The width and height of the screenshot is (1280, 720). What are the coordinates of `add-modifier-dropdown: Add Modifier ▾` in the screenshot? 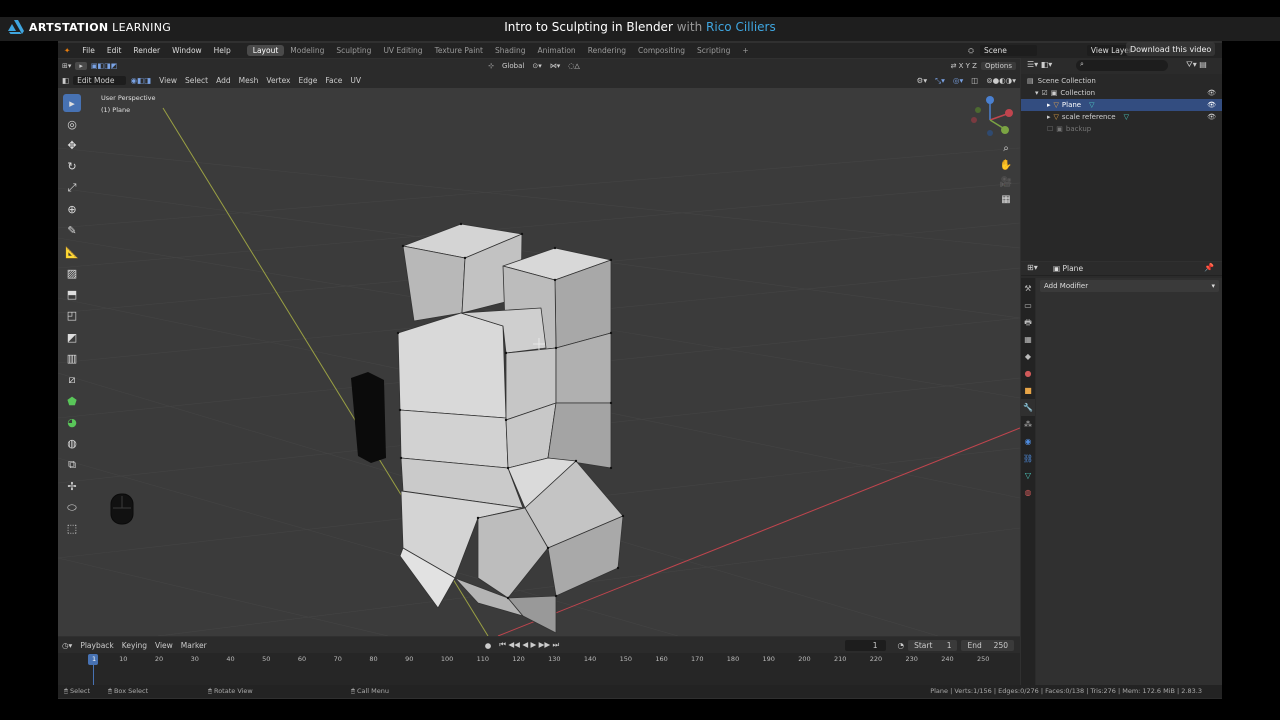 It's located at (1129, 286).